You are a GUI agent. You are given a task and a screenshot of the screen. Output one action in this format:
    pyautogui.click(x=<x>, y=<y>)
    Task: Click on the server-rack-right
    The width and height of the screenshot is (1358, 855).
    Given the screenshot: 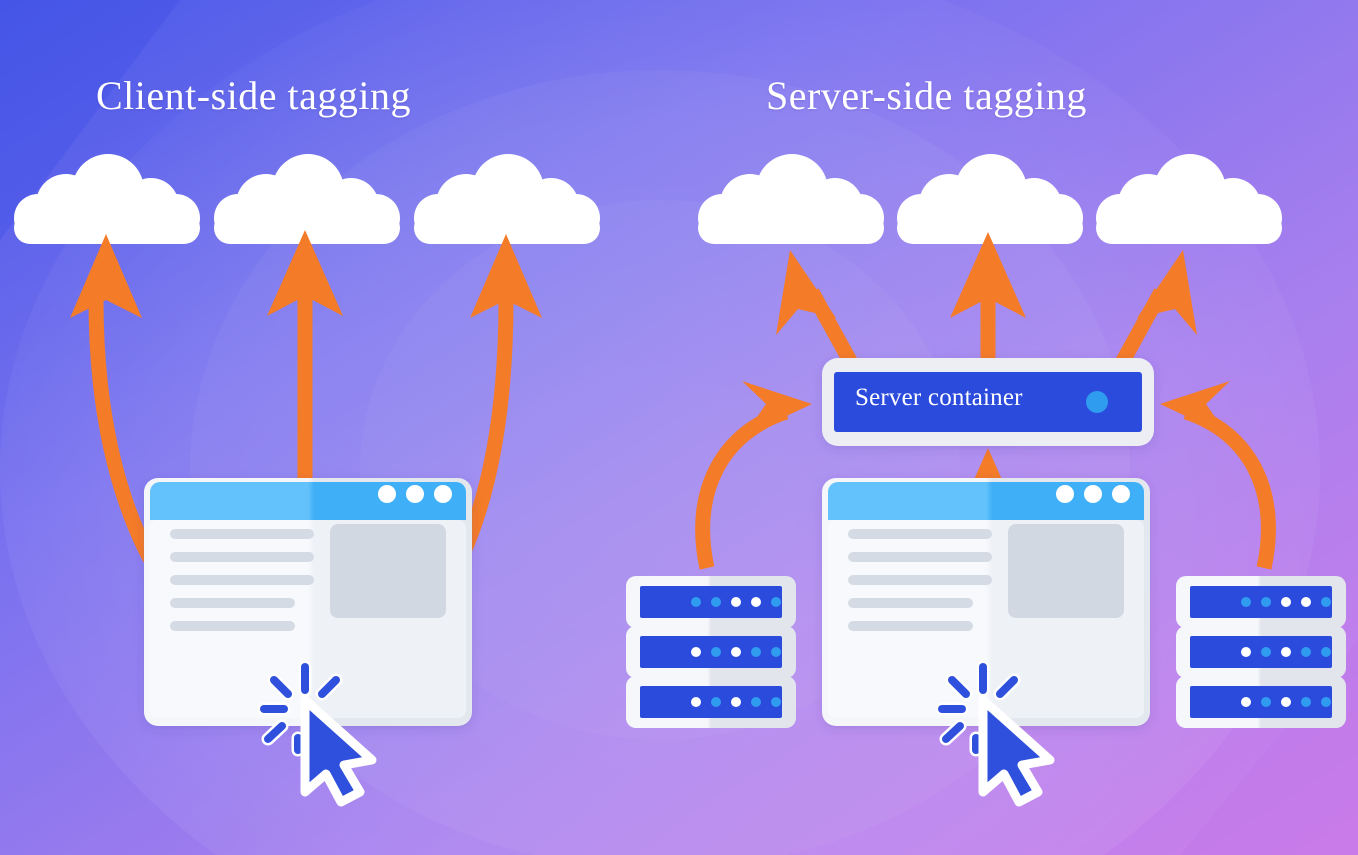 What is the action you would take?
    pyautogui.click(x=1261, y=652)
    